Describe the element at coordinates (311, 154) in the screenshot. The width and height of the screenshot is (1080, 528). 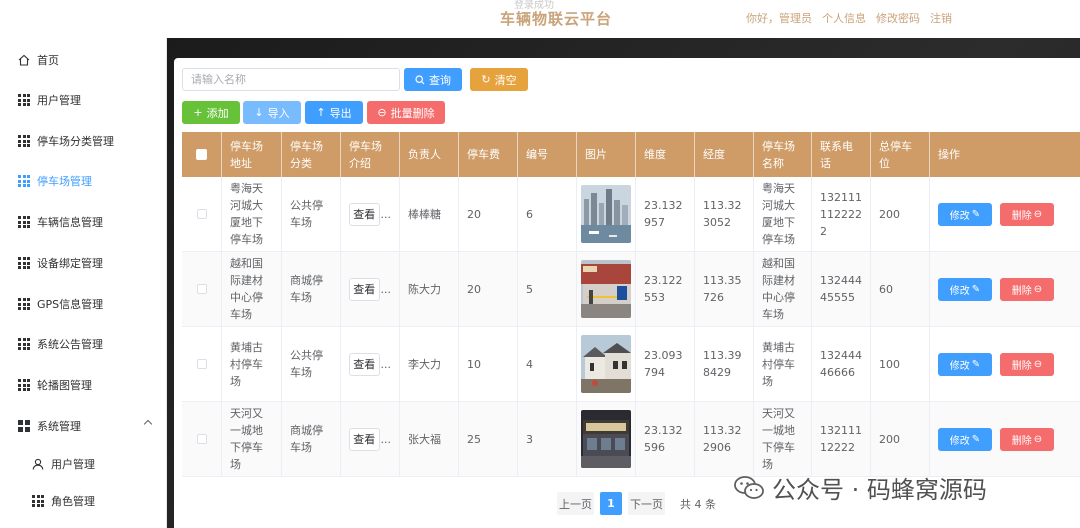
I see `column-header: 停车场分类` at that location.